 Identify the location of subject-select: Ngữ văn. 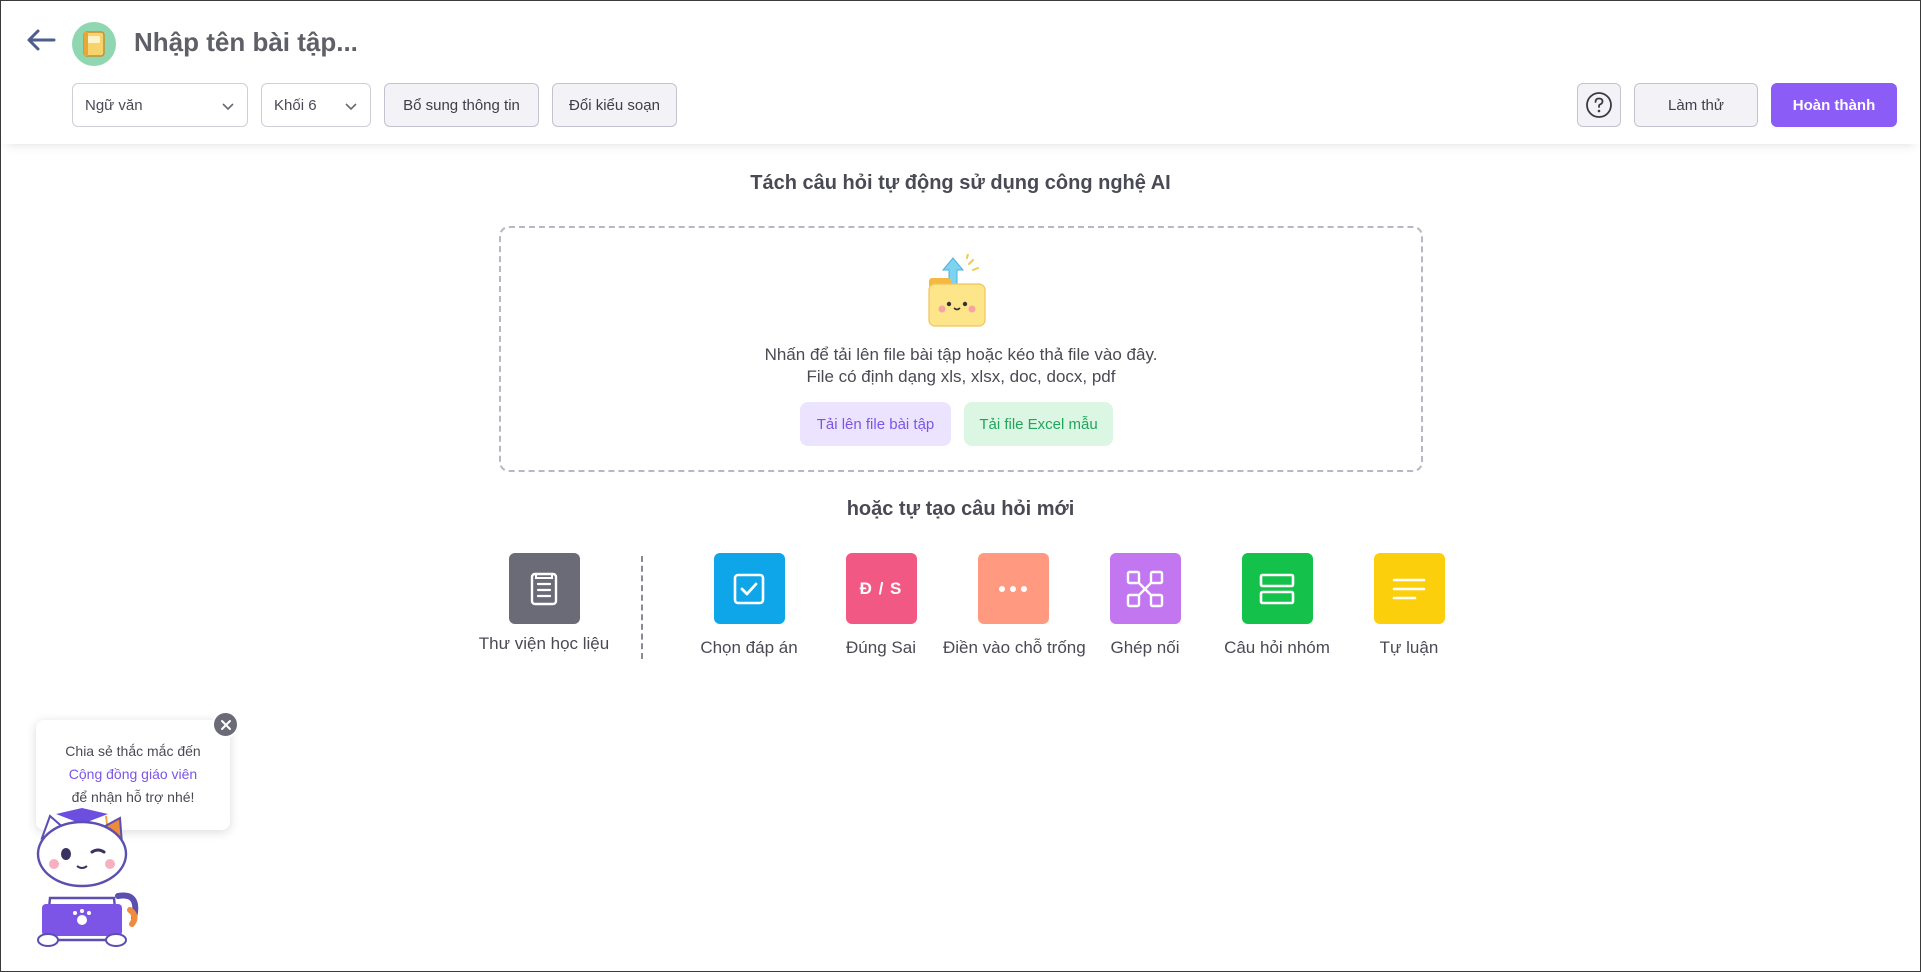
(160, 105).